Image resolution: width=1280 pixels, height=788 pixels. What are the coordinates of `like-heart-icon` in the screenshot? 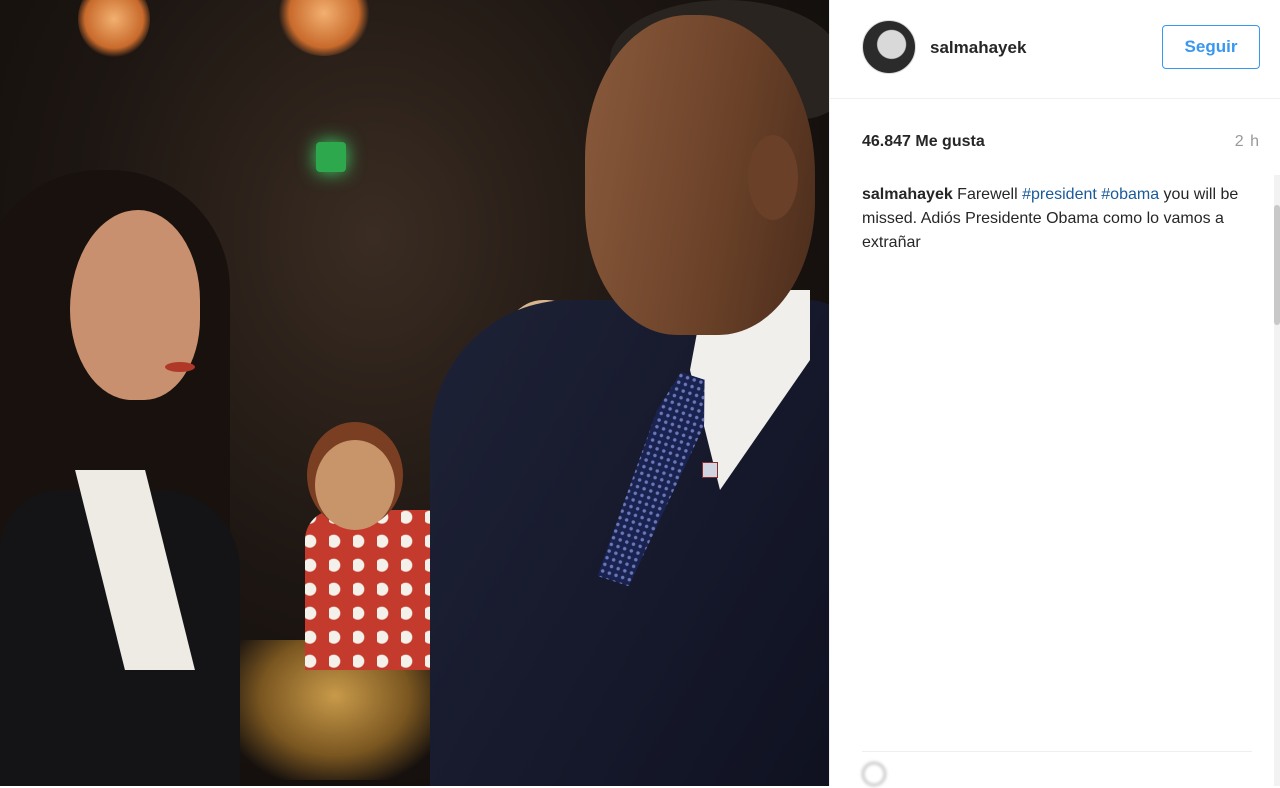 It's located at (874, 774).